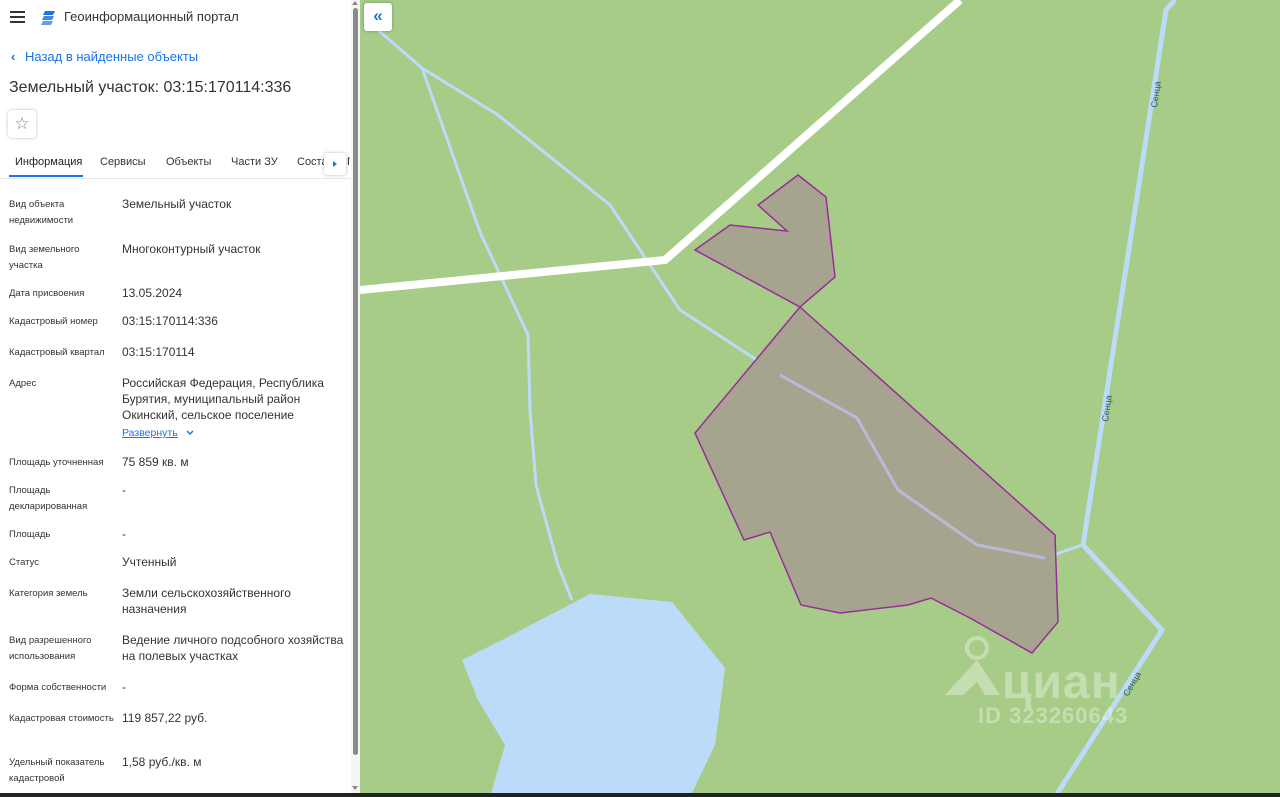 The width and height of the screenshot is (1280, 797). Describe the element at coordinates (57, 770) in the screenshot. I see `property-label: Удельный показатель кадастровой` at that location.